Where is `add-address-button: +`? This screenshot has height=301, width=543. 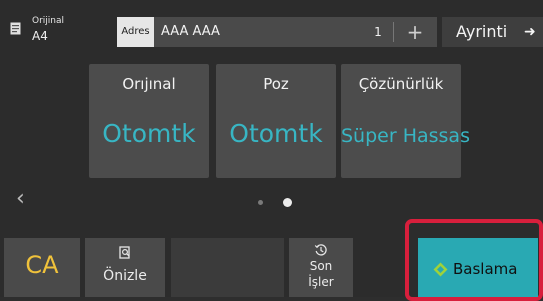
add-address-button: + is located at coordinates (415, 32).